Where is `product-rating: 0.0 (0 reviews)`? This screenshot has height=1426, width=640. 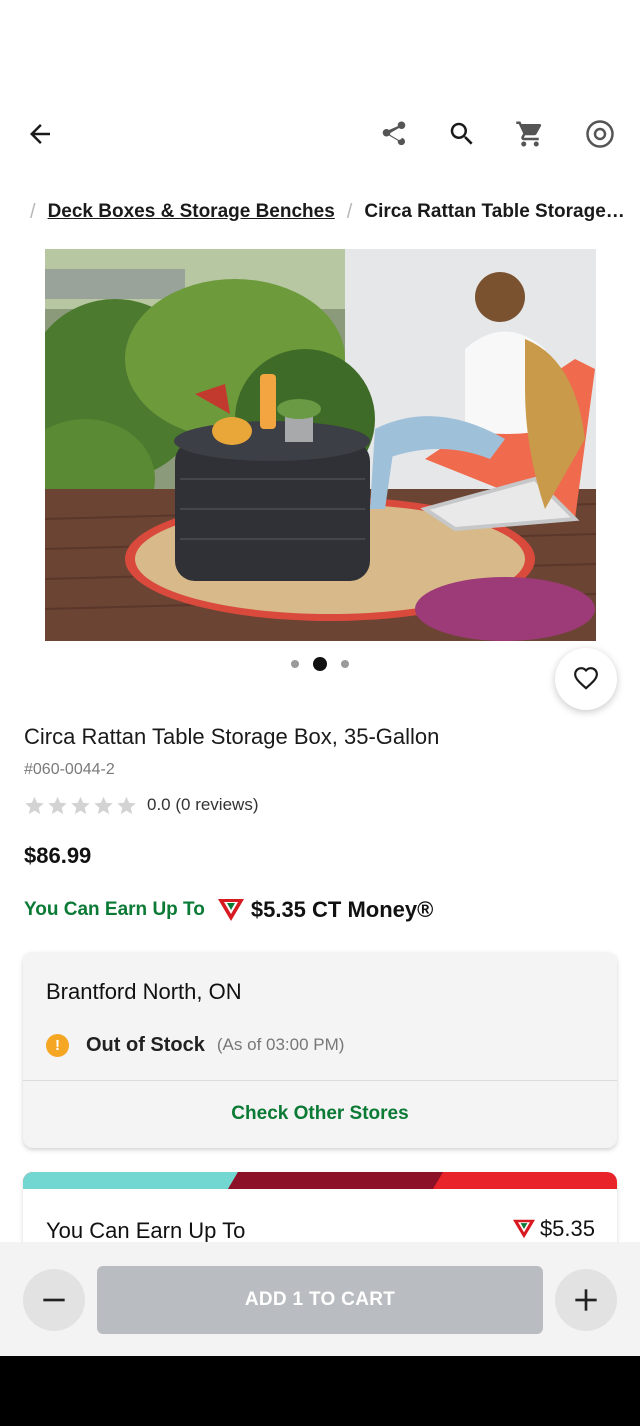 product-rating: 0.0 (0 reviews) is located at coordinates (141, 805).